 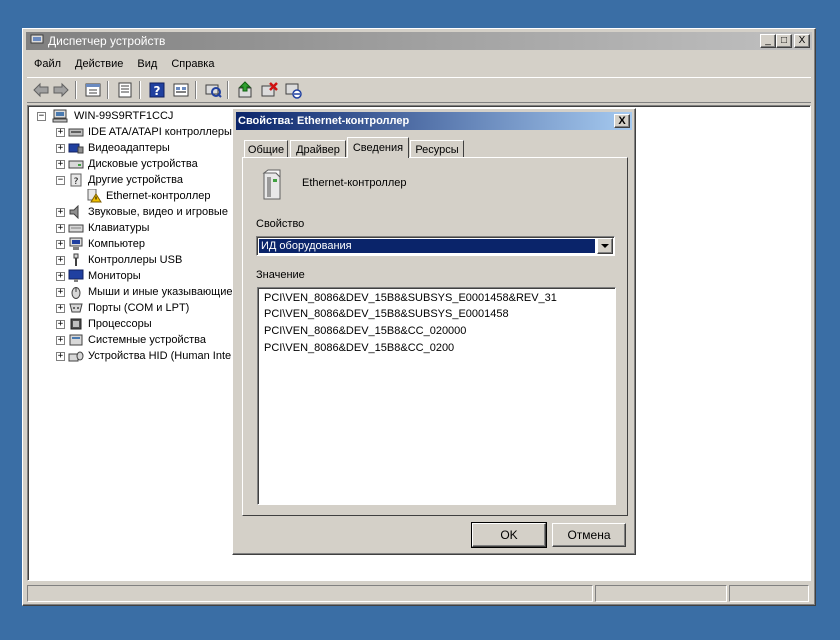 I want to click on collapse-root-toggle: −, so click(x=41, y=116).